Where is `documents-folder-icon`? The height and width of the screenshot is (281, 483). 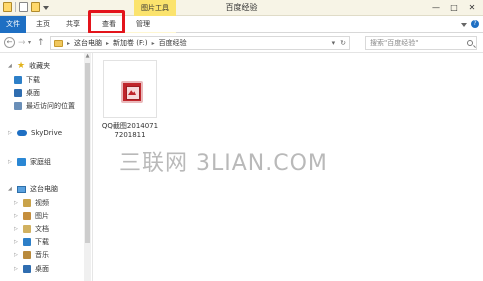 documents-folder-icon is located at coordinates (27, 229).